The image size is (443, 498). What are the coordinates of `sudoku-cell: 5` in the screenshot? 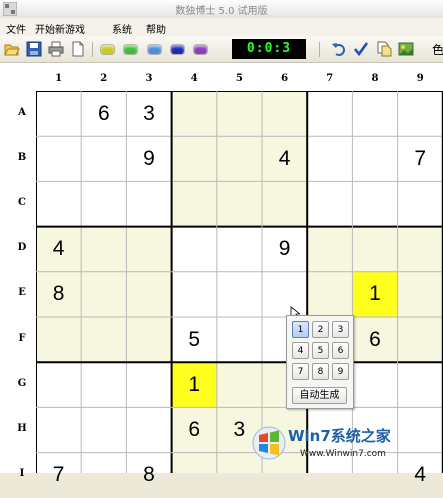 It's located at (194, 339).